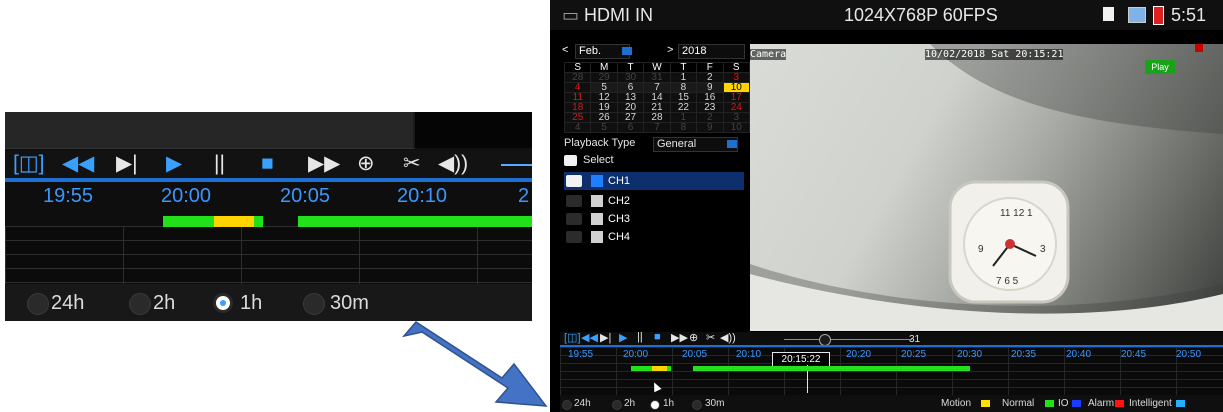 The image size is (1223, 412). Describe the element at coordinates (597, 201) in the screenshot. I see `camera-play-icon` at that location.